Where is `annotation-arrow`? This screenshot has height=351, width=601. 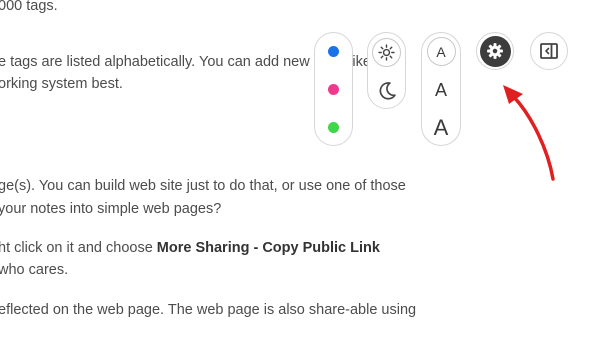 annotation-arrow is located at coordinates (529, 133).